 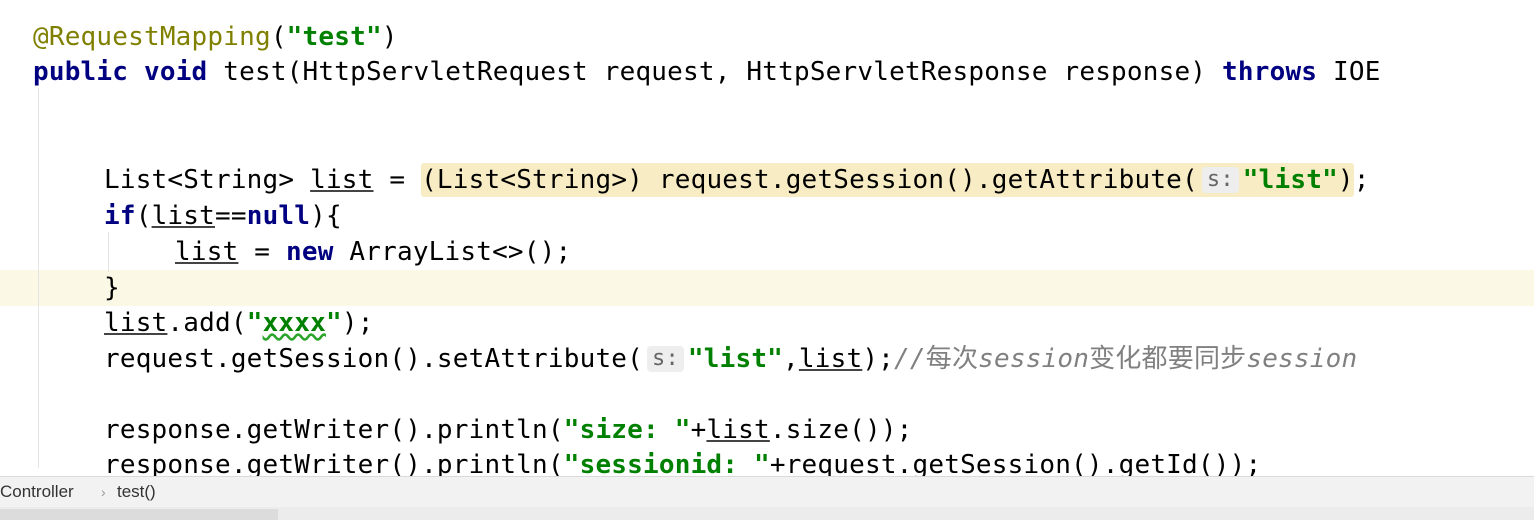 I want to click on string-token: "test", so click(x=334, y=37).